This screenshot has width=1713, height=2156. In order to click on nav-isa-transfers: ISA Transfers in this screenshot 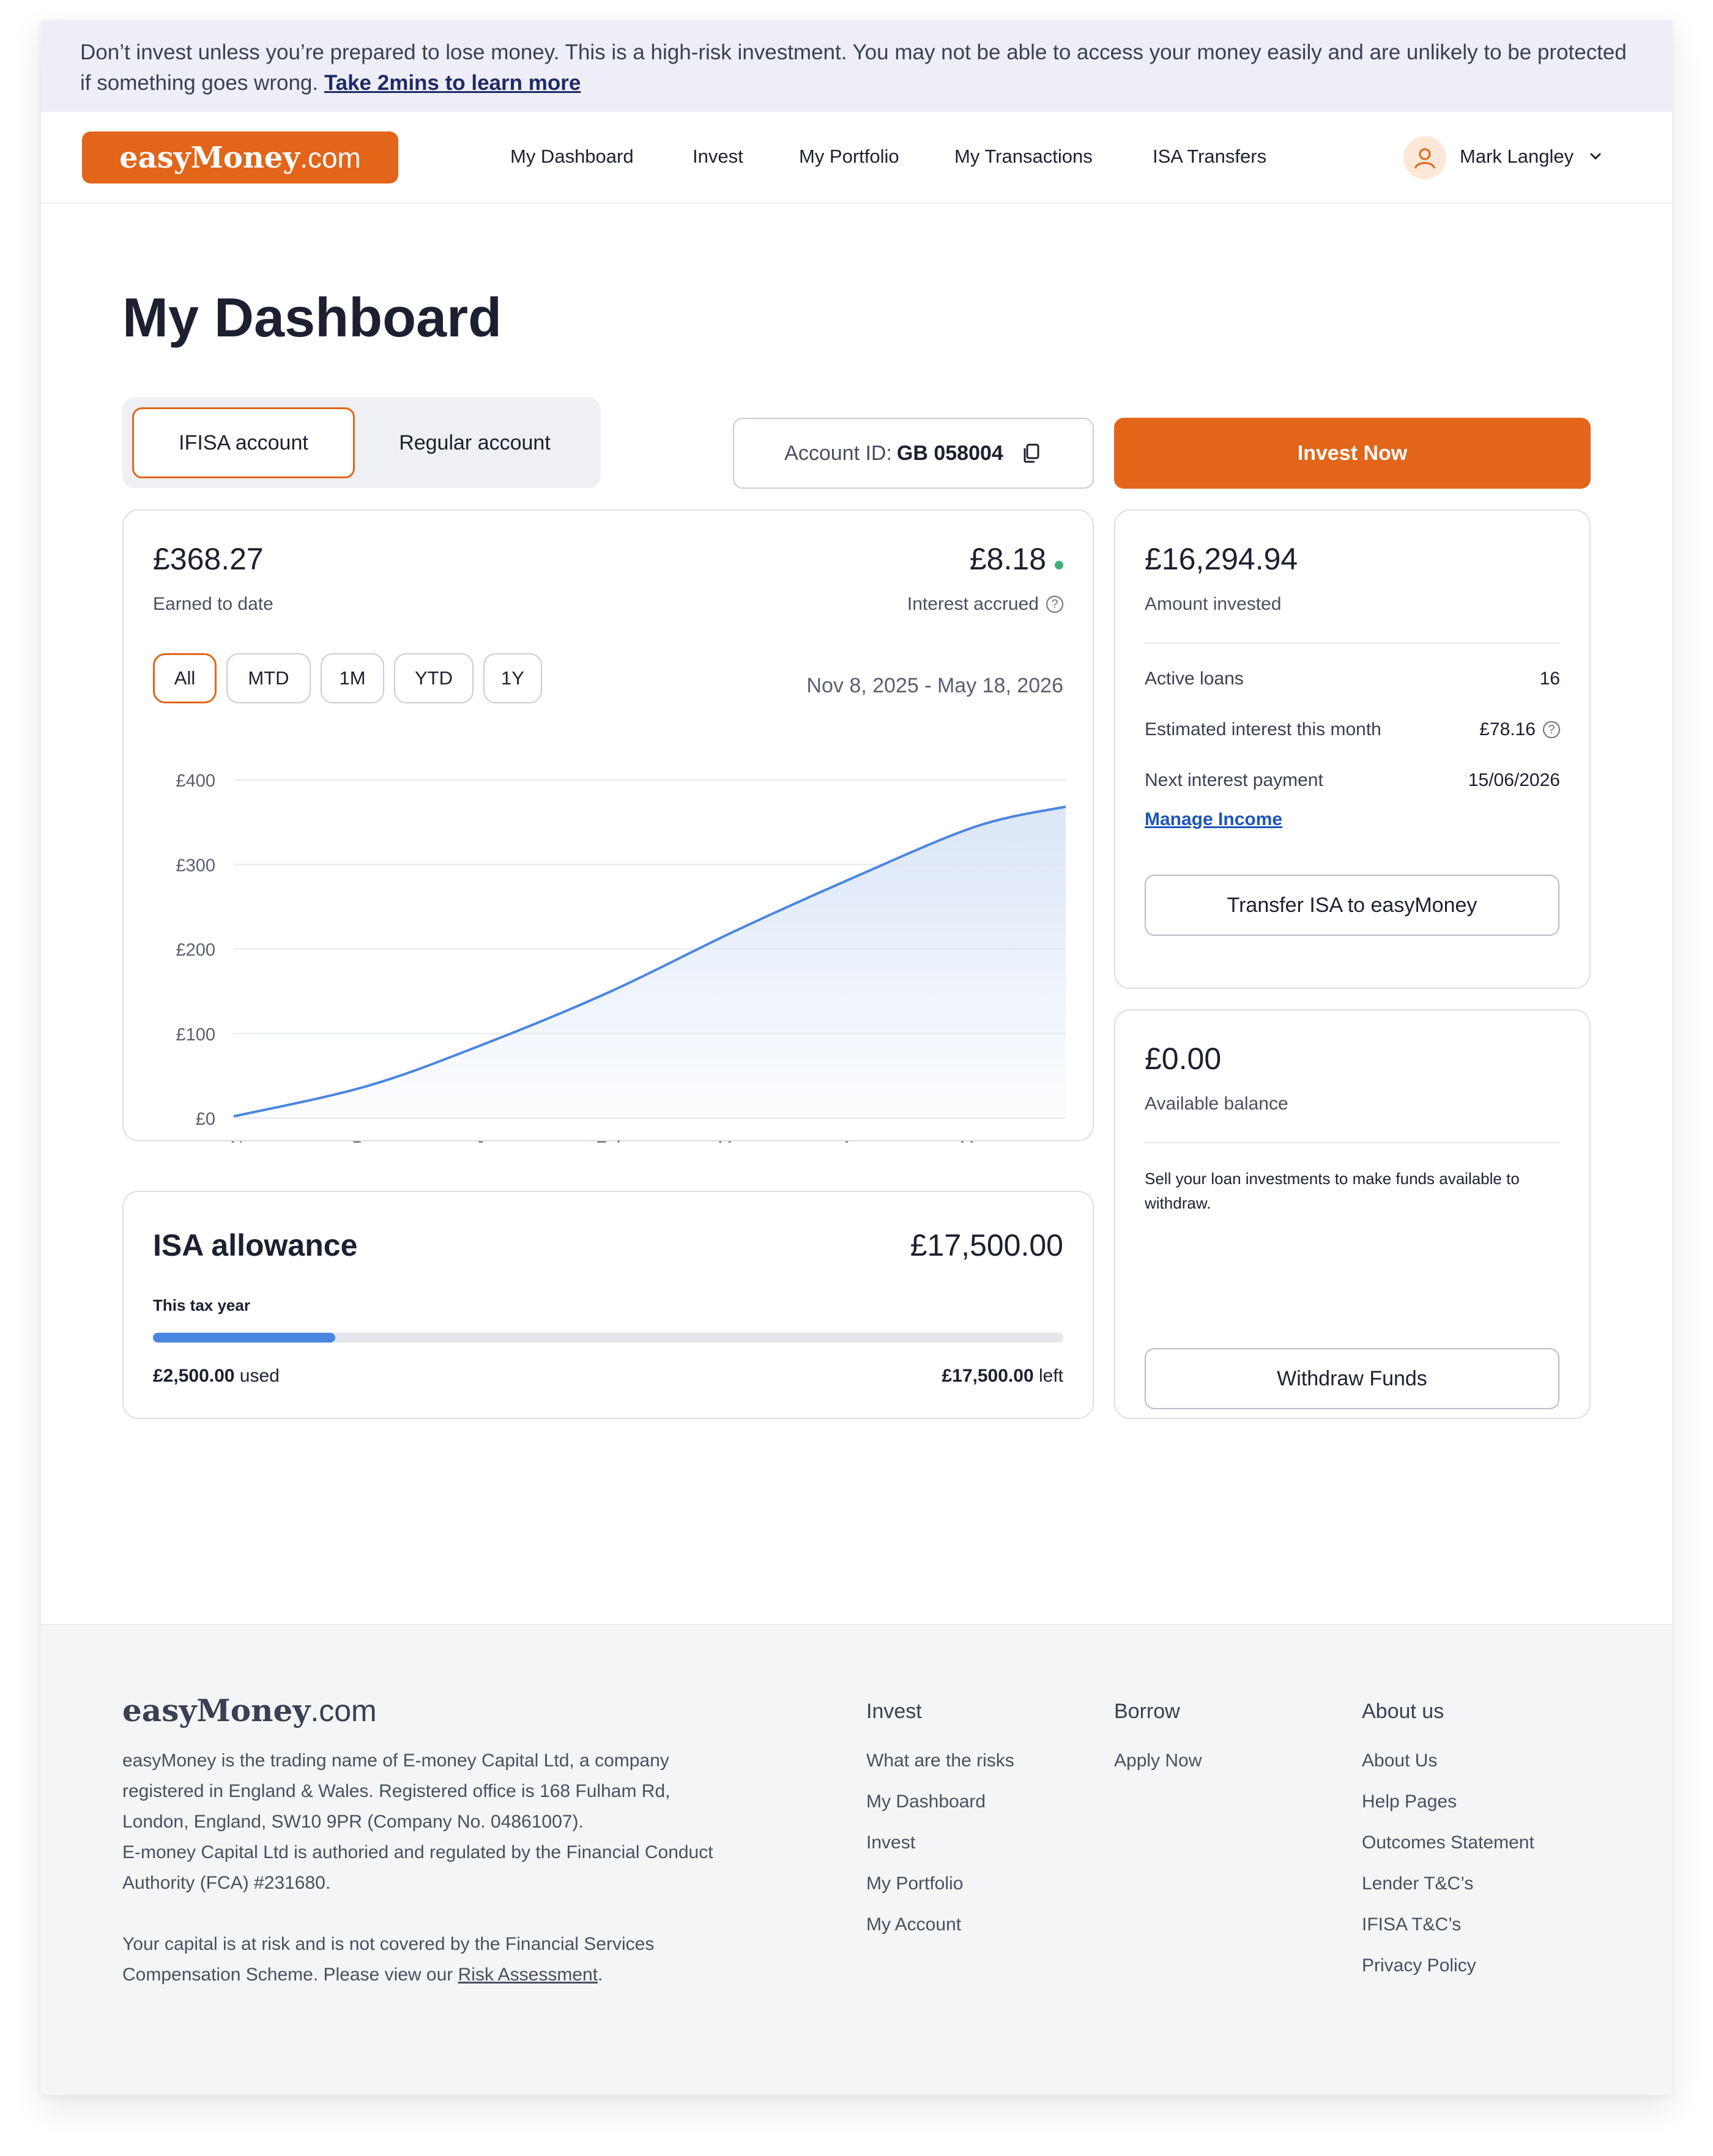, I will do `click(1209, 157)`.